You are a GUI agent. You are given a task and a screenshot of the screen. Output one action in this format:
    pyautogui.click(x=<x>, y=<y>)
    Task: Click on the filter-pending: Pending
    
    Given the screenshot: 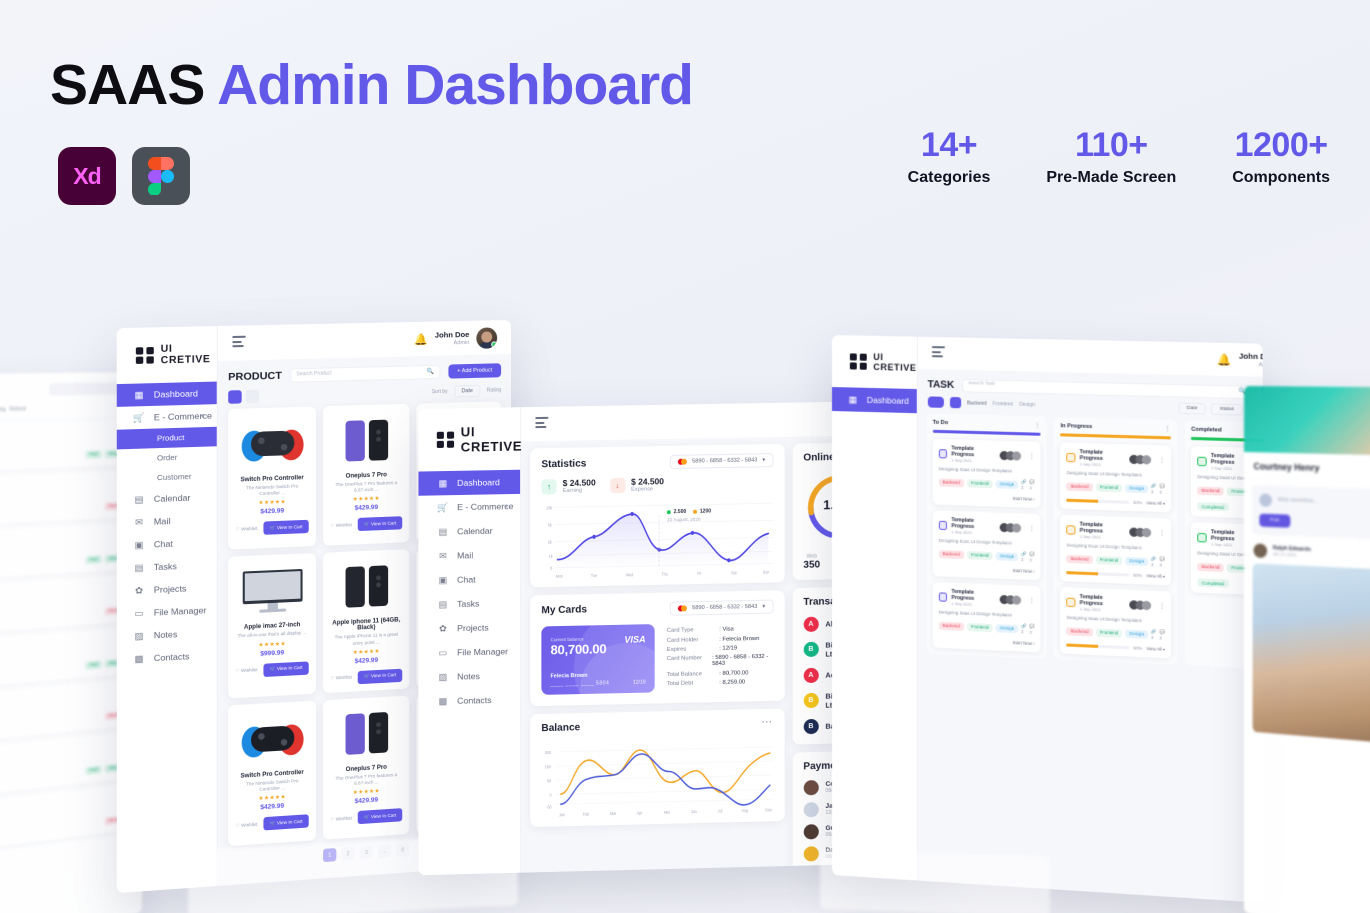 What is the action you would take?
    pyautogui.click(x=3, y=409)
    